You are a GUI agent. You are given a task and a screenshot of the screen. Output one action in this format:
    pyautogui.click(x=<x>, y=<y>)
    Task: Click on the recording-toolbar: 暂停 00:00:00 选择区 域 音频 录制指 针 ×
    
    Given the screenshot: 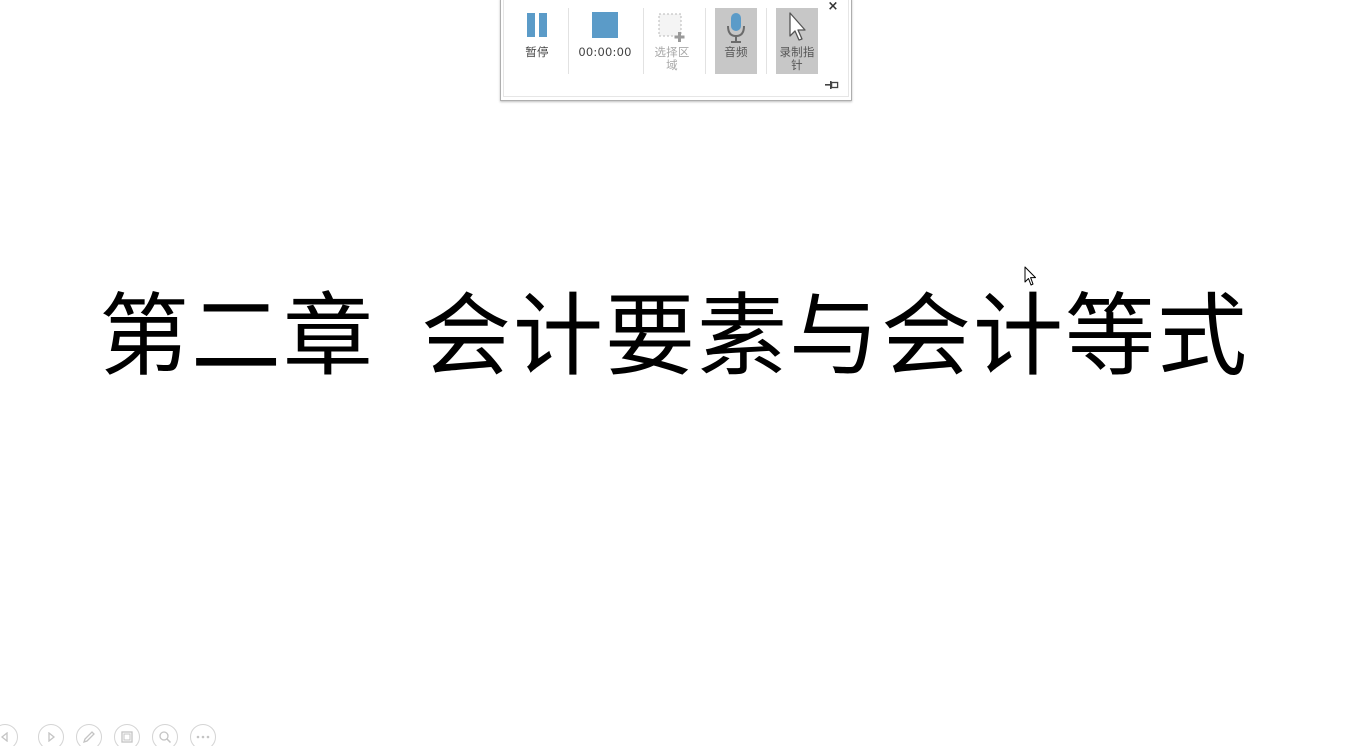 What is the action you would take?
    pyautogui.click(x=676, y=50)
    